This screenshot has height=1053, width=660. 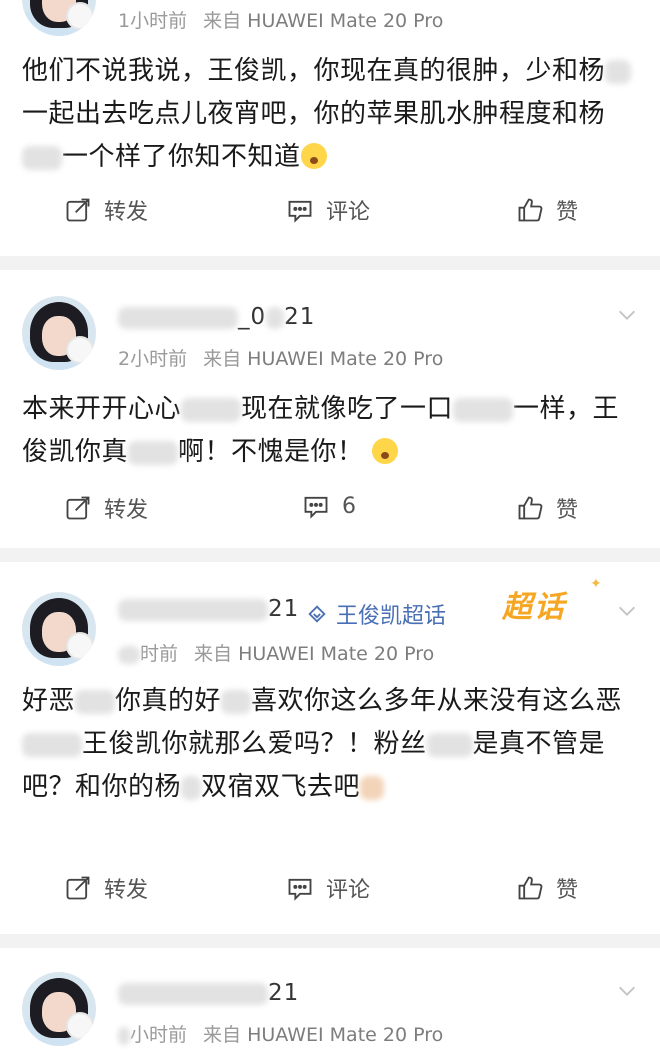 I want to click on post-time: 小时前, so click(x=159, y=1035).